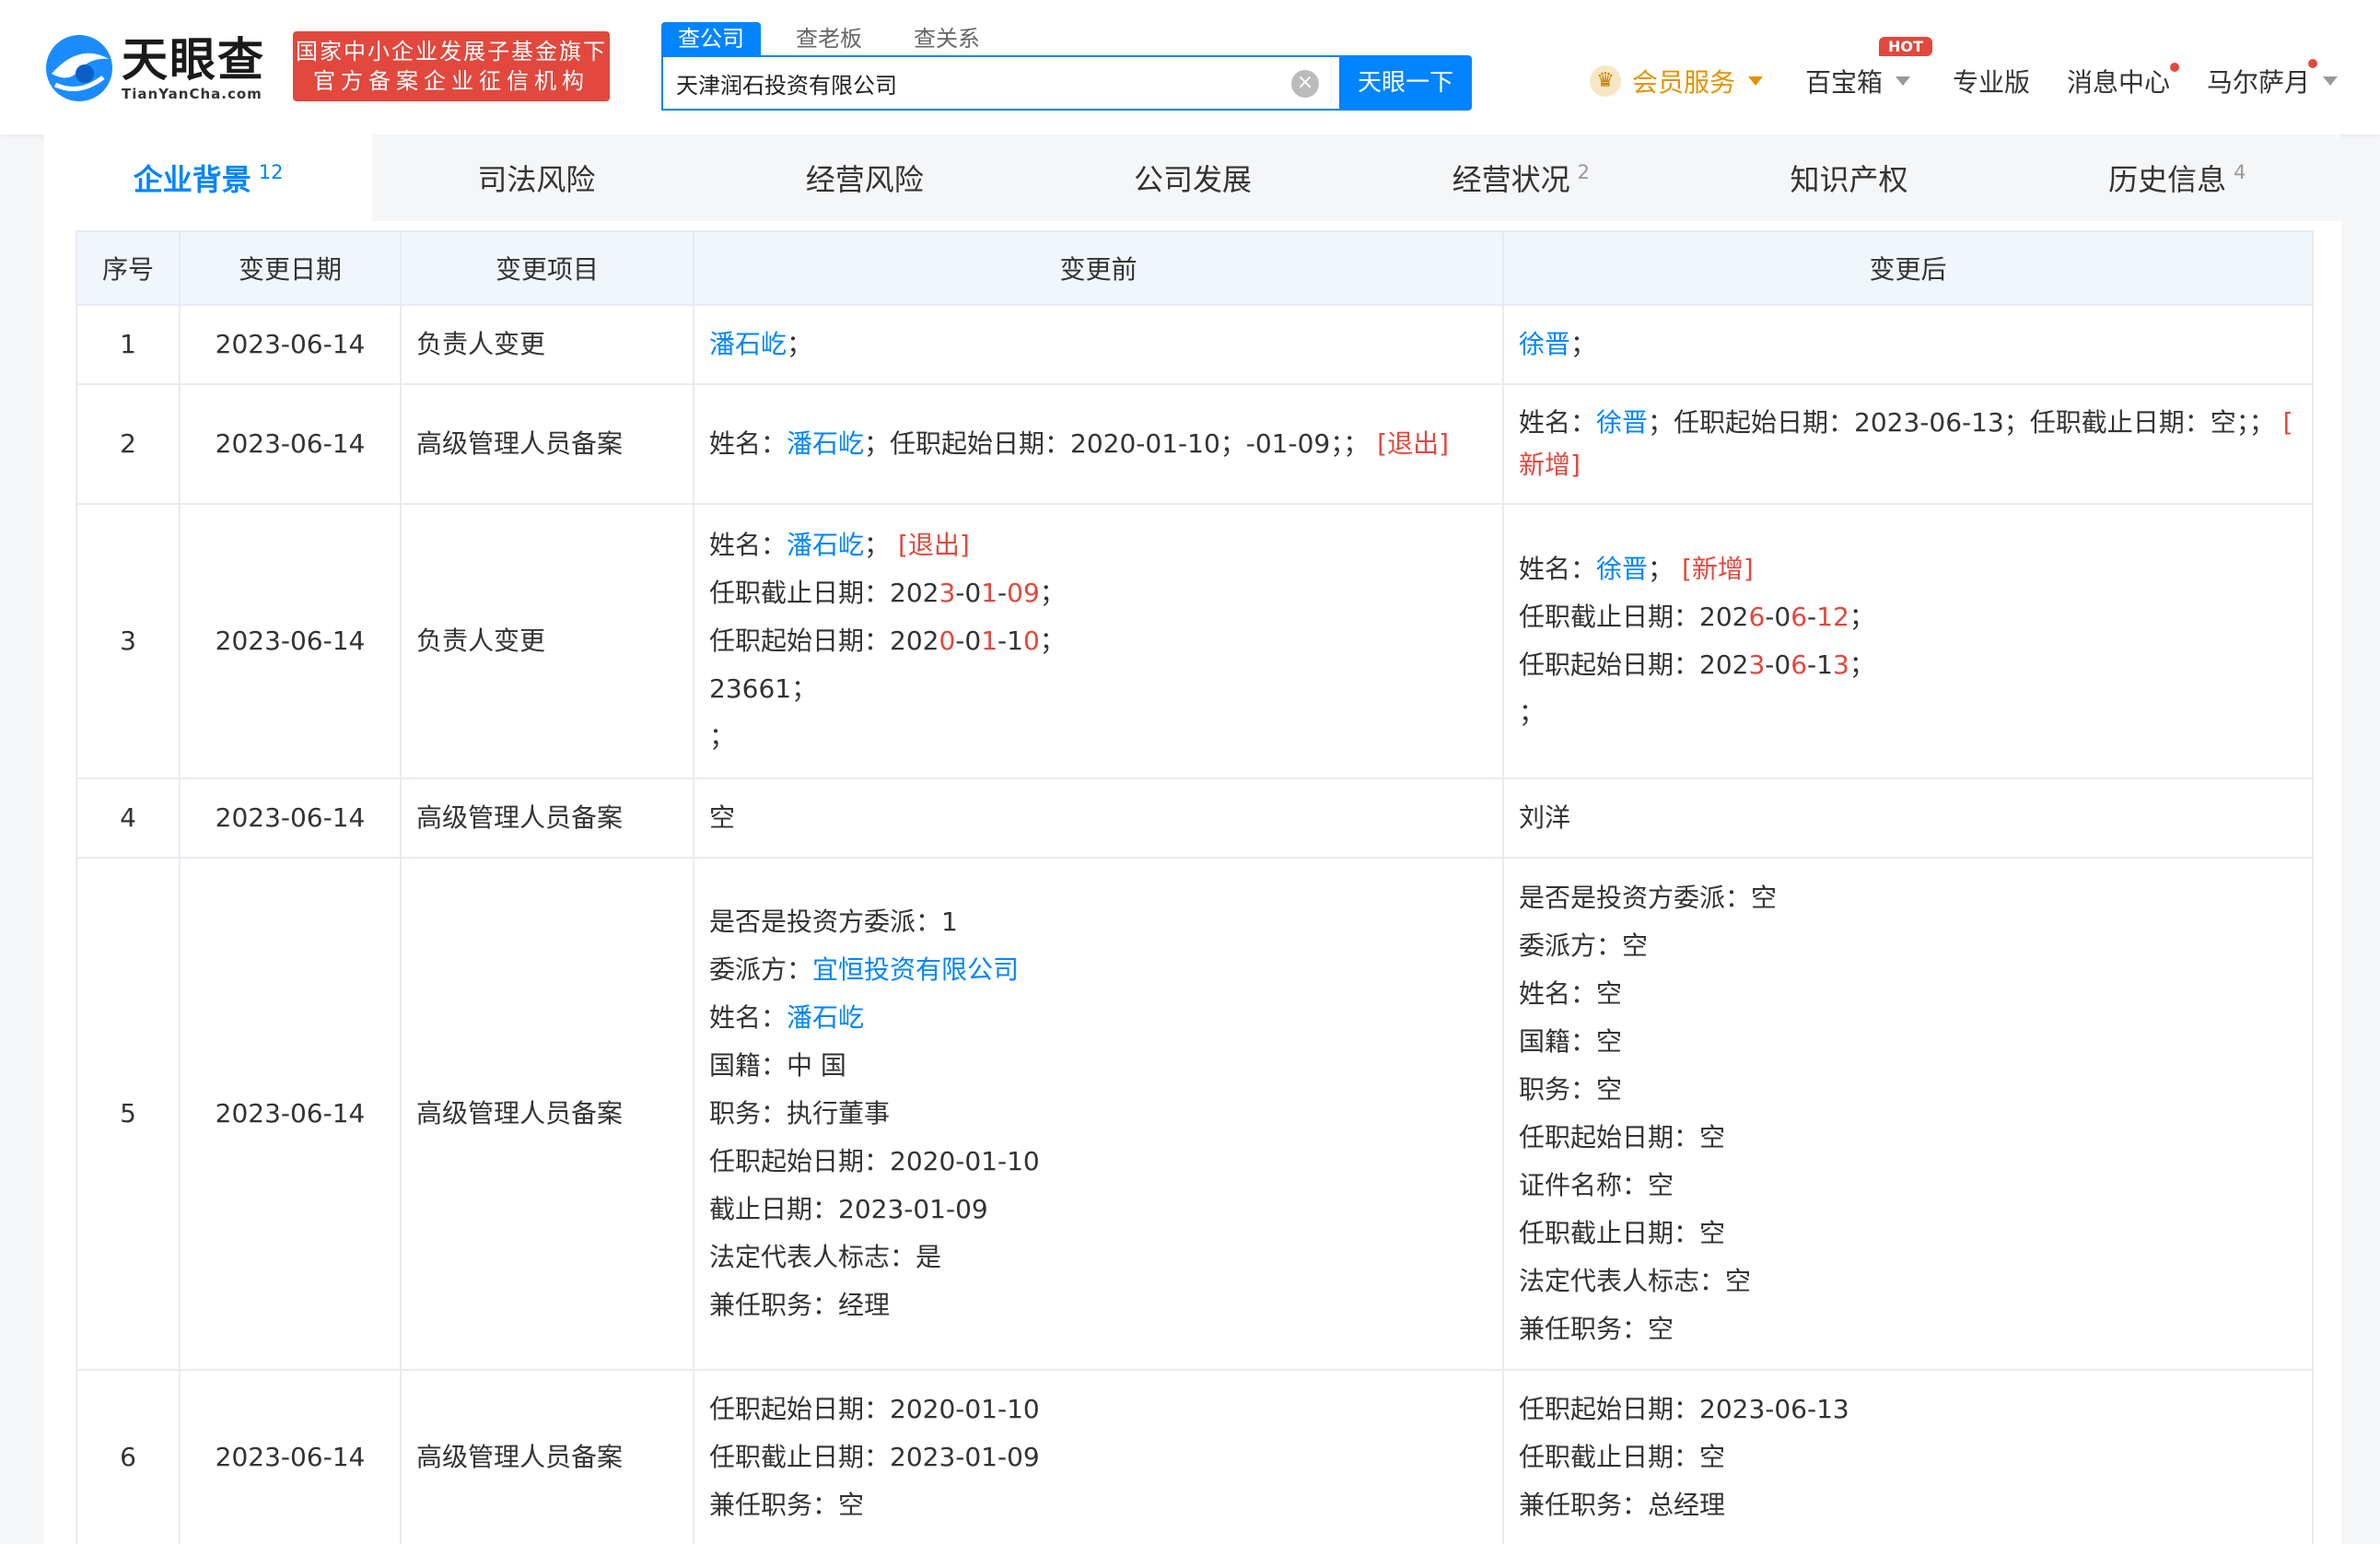 The height and width of the screenshot is (1544, 2380). I want to click on table-row: 1 2023-06-14 负责人变更 潘石屹； 徐晋；, so click(1195, 345).